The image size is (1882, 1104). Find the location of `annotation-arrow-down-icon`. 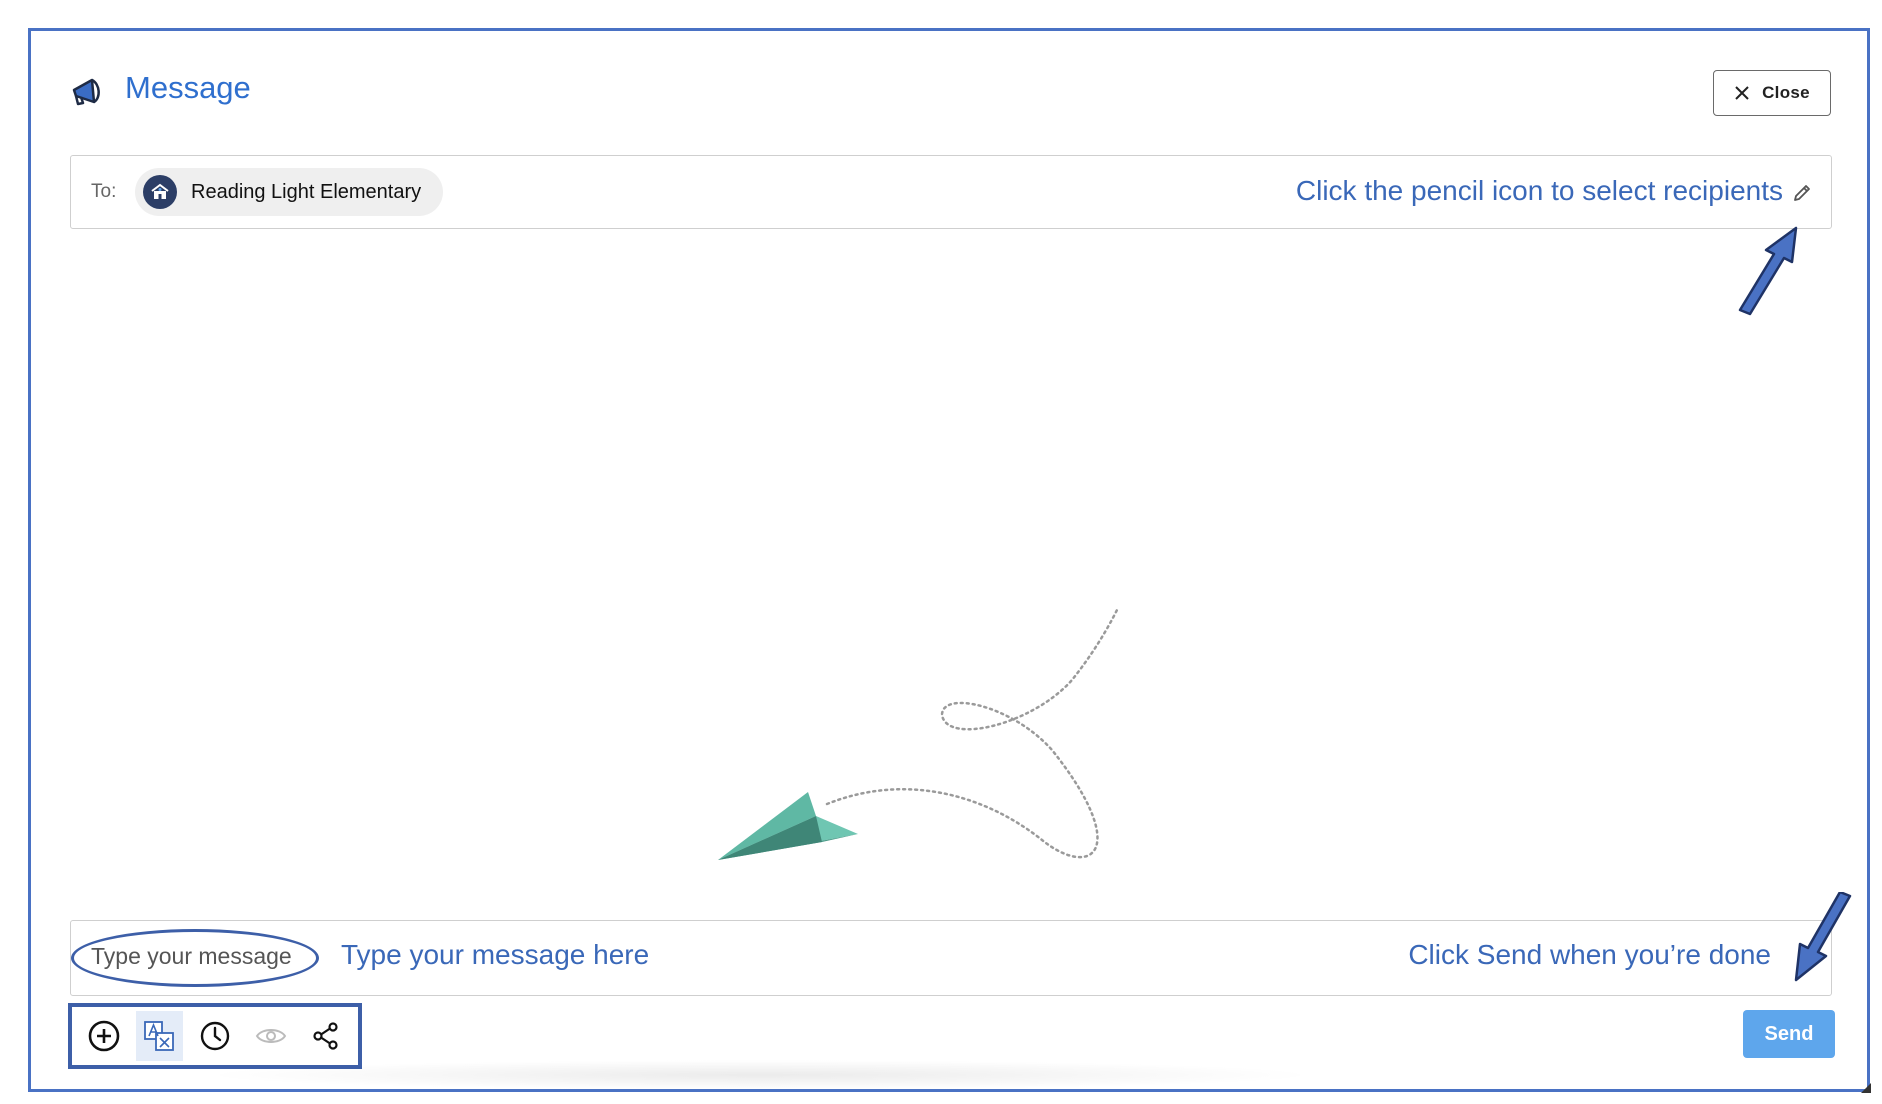

annotation-arrow-down-icon is located at coordinates (1823, 937).